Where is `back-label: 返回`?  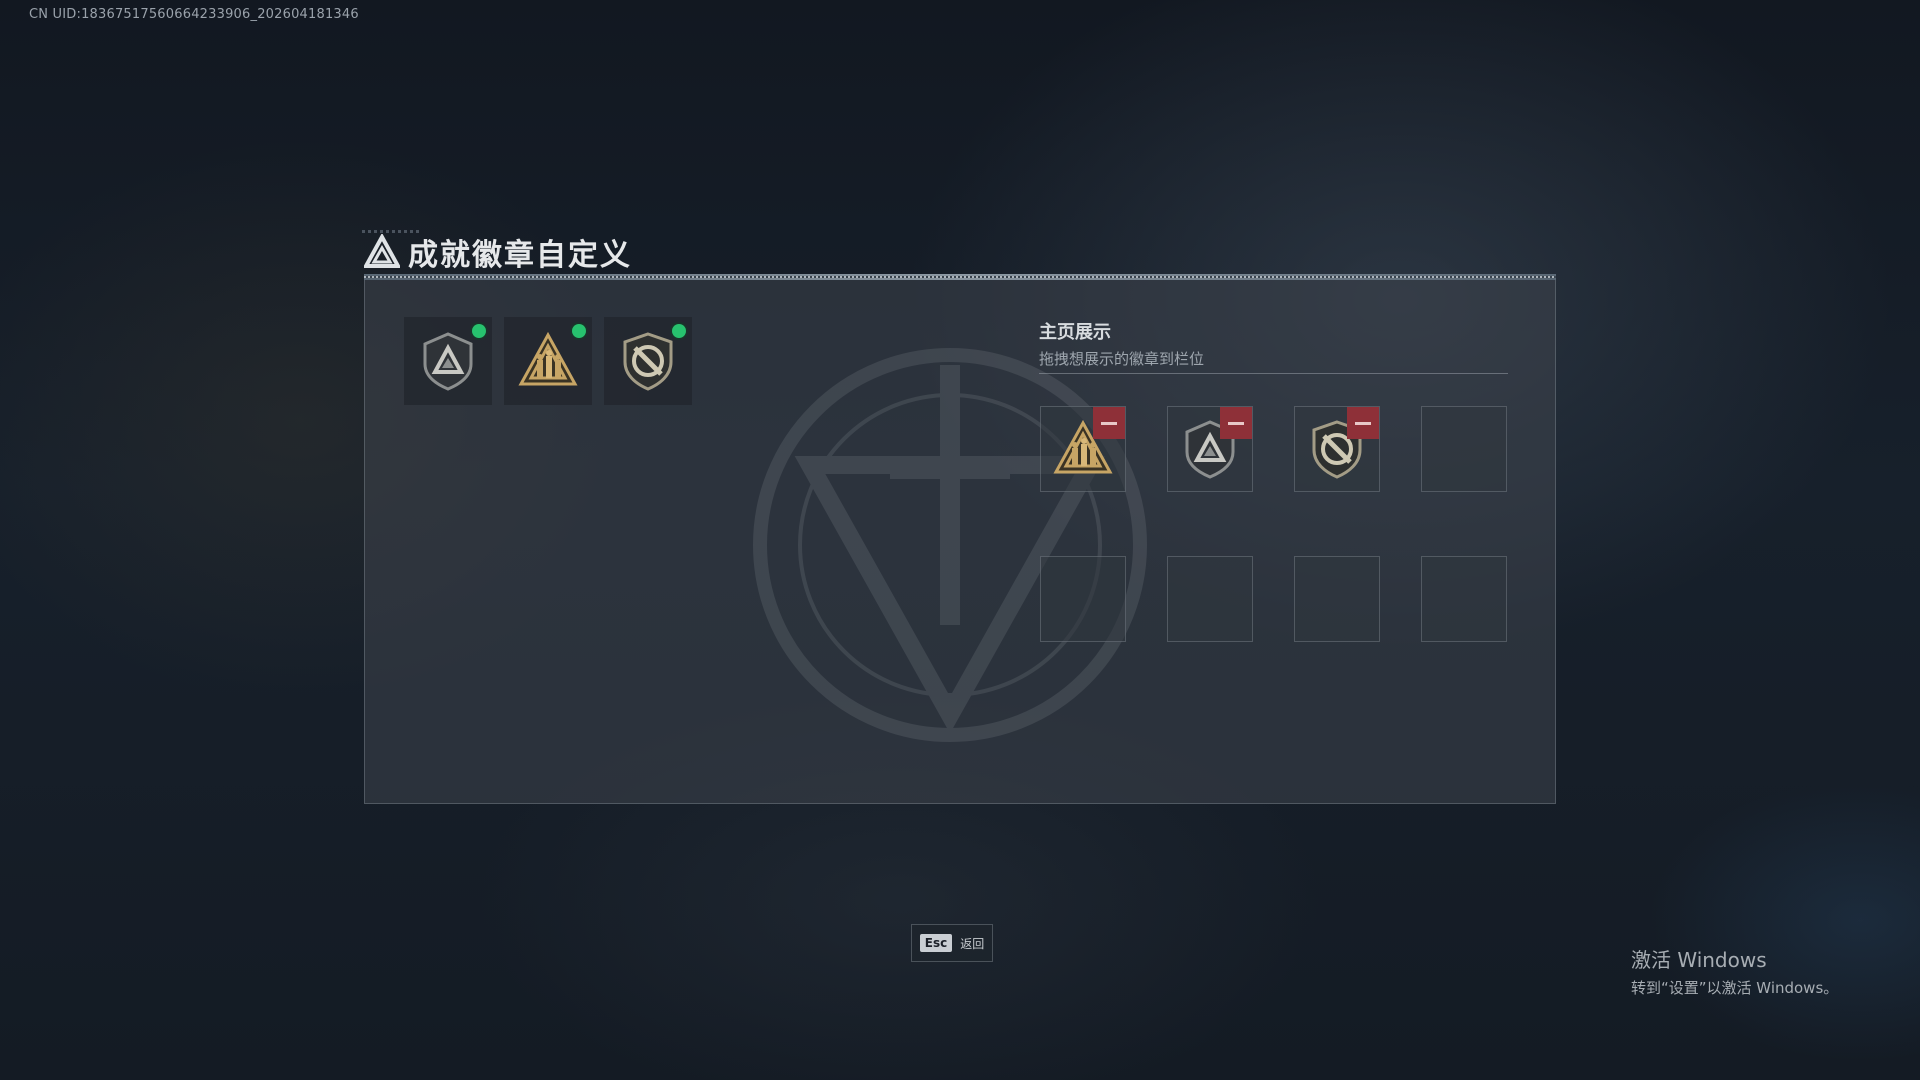 back-label: 返回 is located at coordinates (972, 943).